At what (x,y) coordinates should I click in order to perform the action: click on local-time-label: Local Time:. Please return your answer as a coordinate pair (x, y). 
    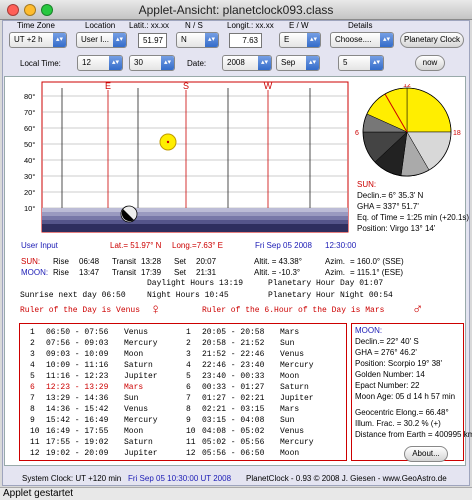
    Looking at the image, I should click on (40, 63).